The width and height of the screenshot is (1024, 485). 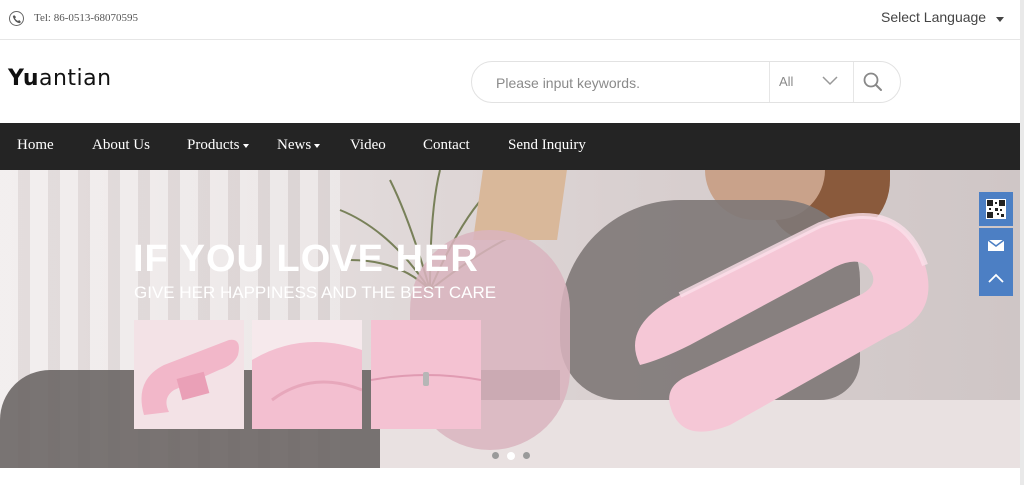 What do you see at coordinates (631, 83) in the screenshot?
I see `search-input` at bounding box center [631, 83].